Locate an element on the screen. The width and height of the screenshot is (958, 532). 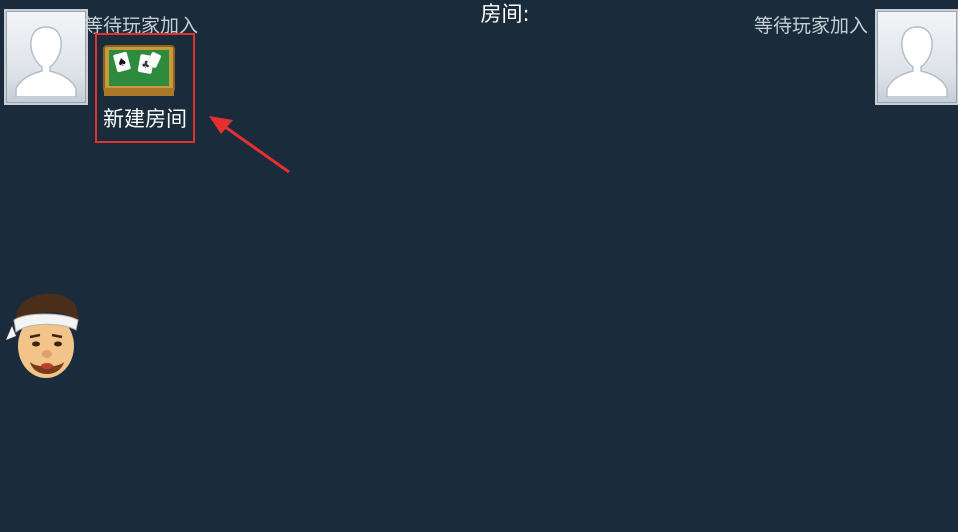
seat-left-avatar is located at coordinates (46, 57).